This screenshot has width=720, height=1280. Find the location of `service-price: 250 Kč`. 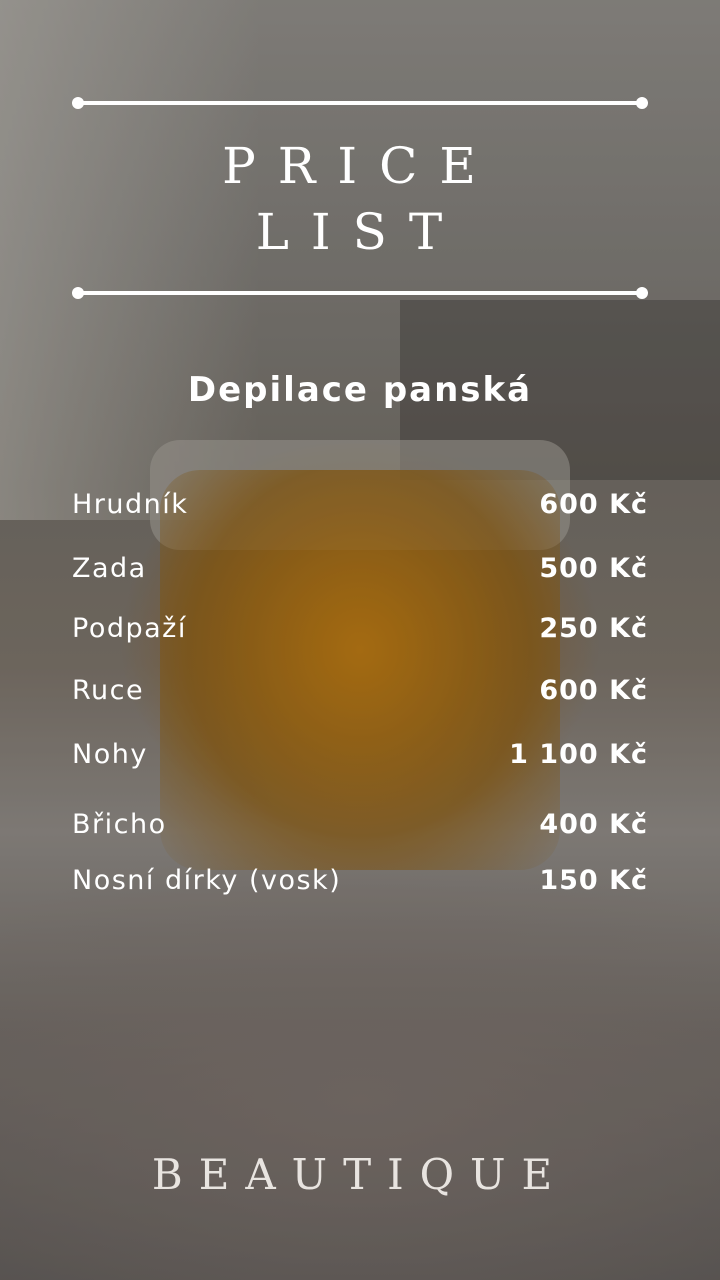

service-price: 250 Kč is located at coordinates (593, 628).